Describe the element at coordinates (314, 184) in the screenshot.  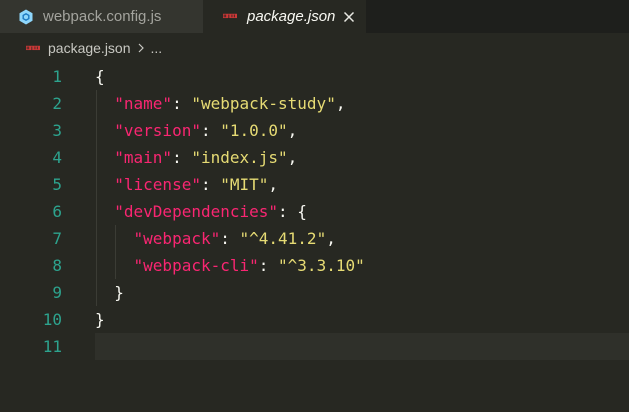
I see `code-line: 5 "license": "MIT",` at that location.